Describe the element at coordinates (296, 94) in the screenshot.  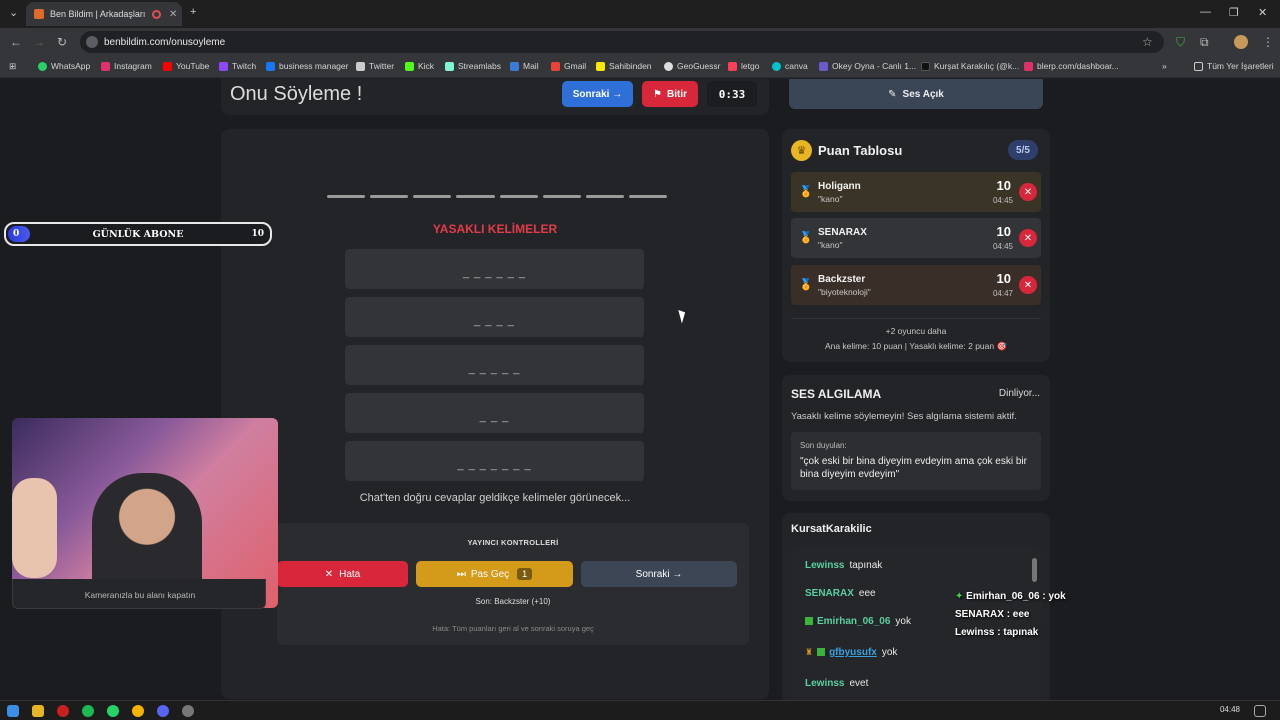
I see `page-title: Onu Söyleme !` at that location.